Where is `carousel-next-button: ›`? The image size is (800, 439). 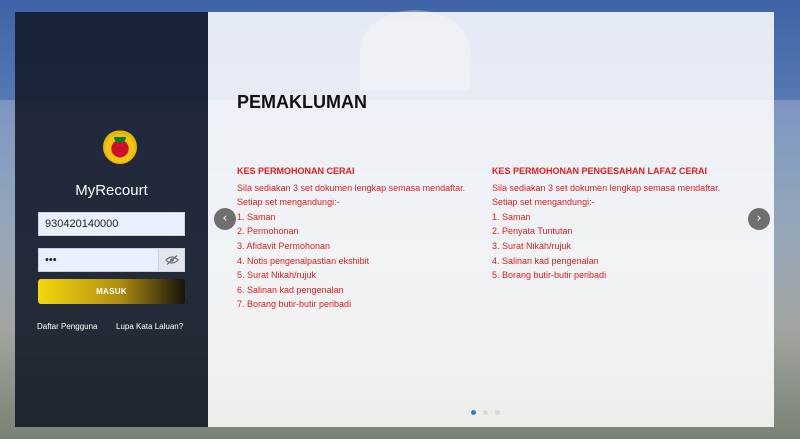 carousel-next-button: › is located at coordinates (759, 219).